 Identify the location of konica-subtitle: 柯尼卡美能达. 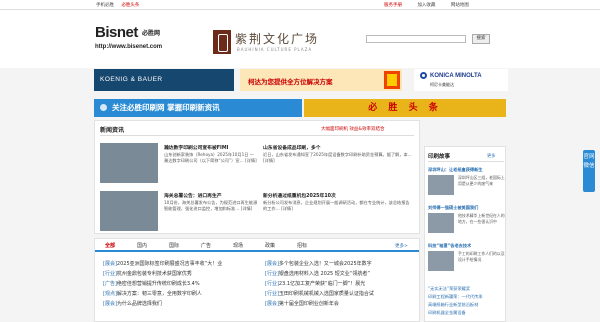
(442, 84).